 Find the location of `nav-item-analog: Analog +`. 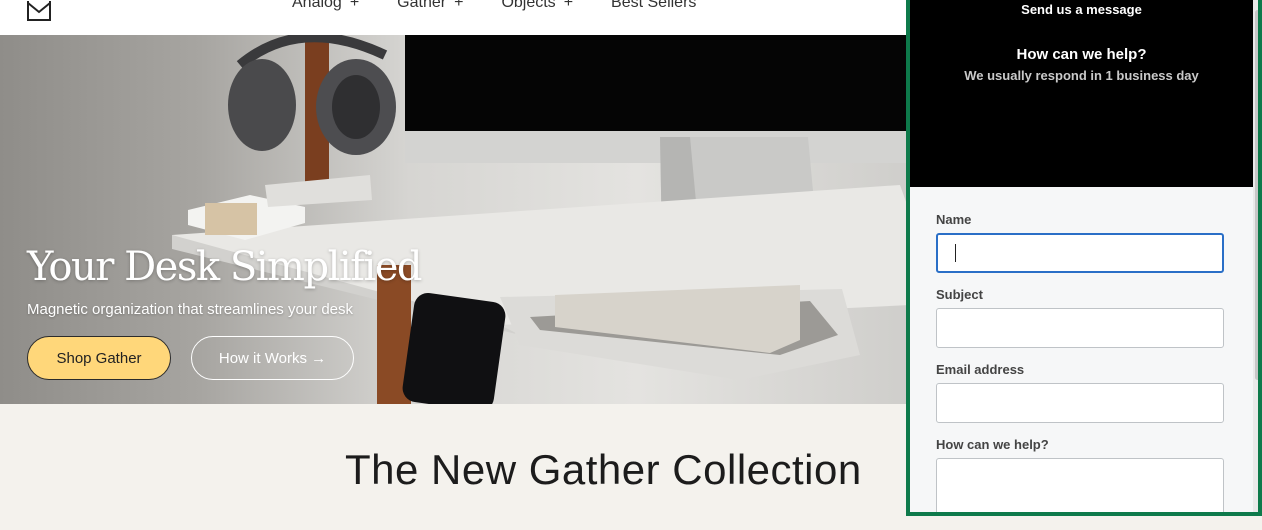

nav-item-analog: Analog + is located at coordinates (325, 6).